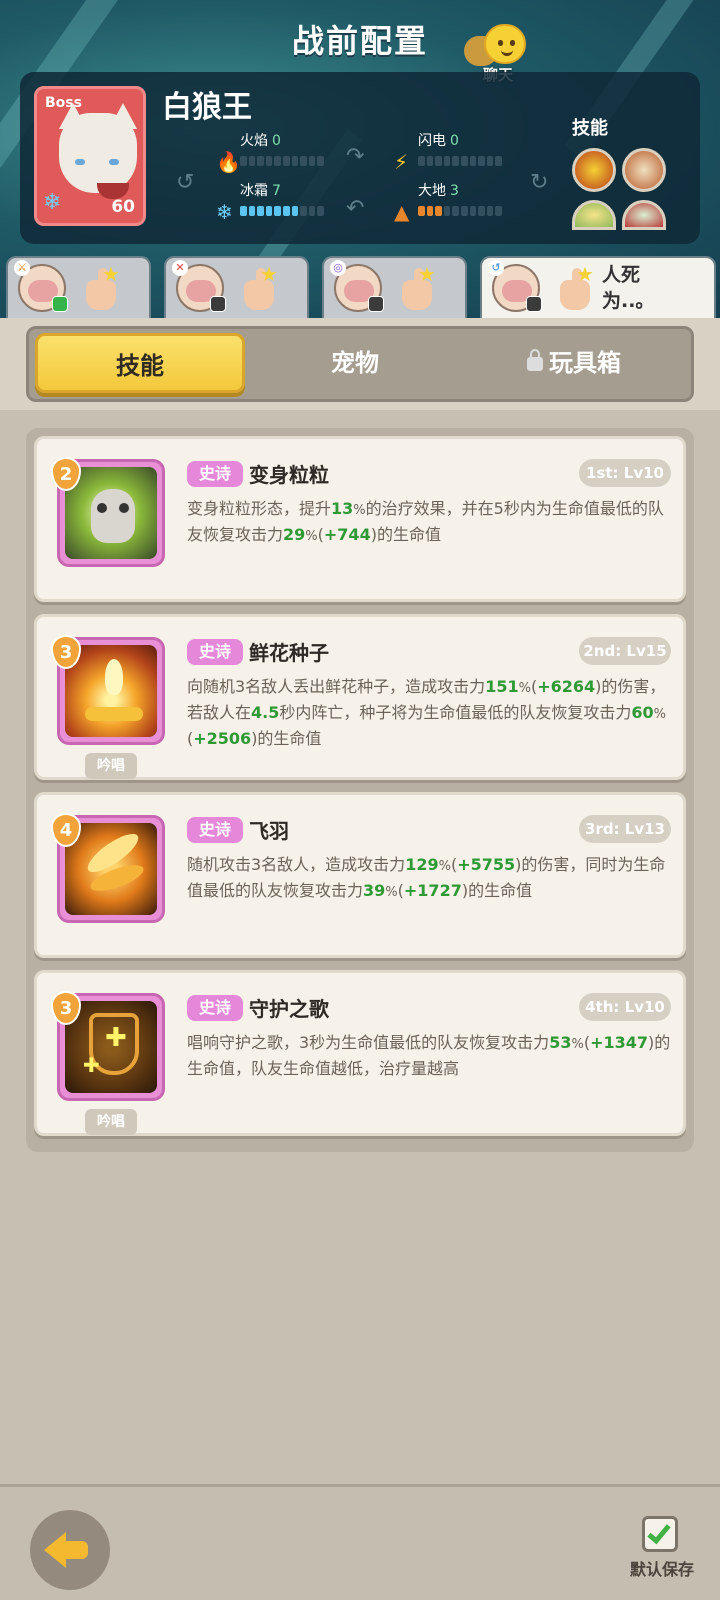 This screenshot has height=1600, width=720. I want to click on highlight-value: +744, so click(347, 534).